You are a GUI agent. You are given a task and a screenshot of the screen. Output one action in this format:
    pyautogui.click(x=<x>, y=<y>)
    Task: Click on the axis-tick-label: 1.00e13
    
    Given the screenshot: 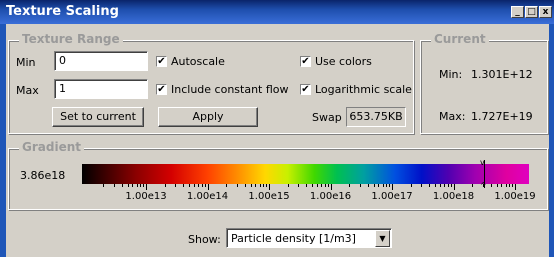 What is the action you would take?
    pyautogui.click(x=146, y=196)
    